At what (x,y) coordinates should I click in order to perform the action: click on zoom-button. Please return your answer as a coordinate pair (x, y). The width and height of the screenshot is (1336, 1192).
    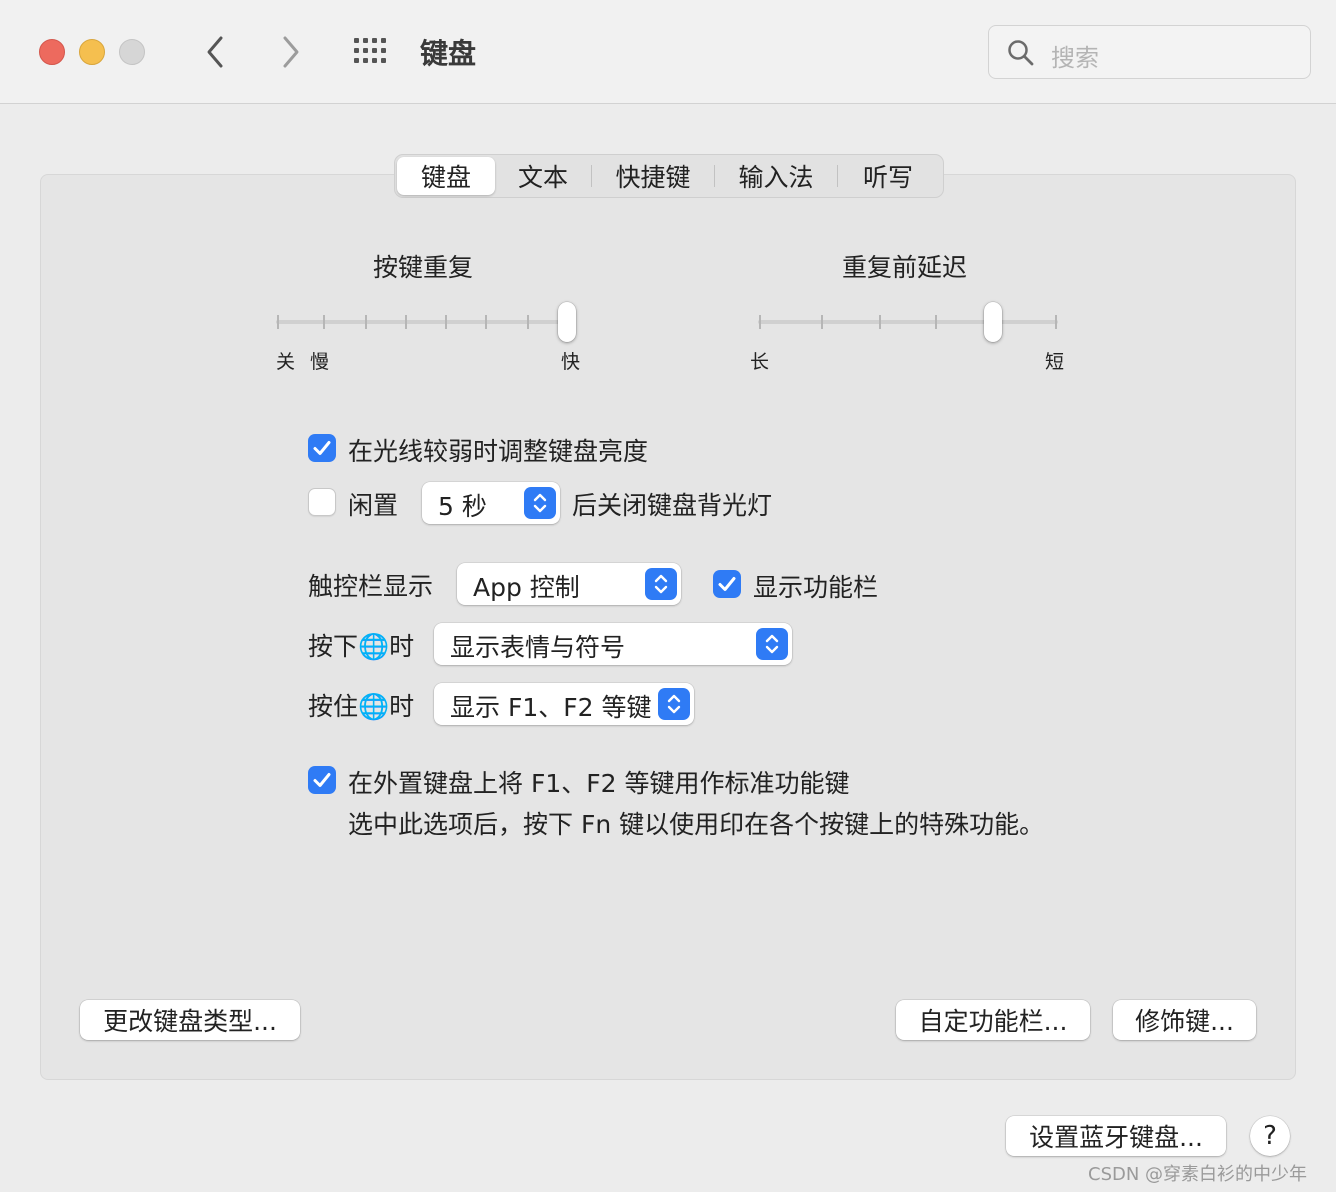
    Looking at the image, I should click on (132, 52).